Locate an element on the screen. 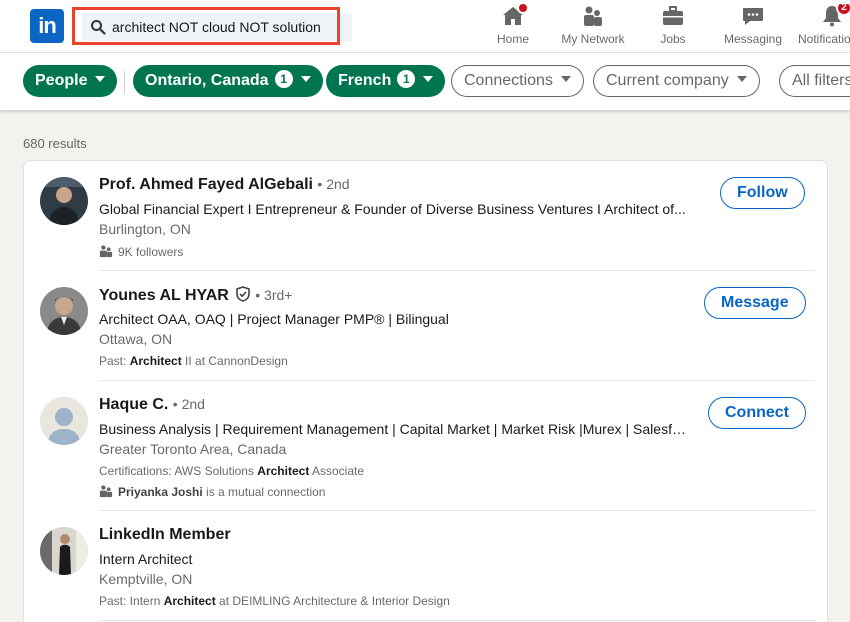 The image size is (850, 622). all-filters-label: All filters is located at coordinates (821, 80).